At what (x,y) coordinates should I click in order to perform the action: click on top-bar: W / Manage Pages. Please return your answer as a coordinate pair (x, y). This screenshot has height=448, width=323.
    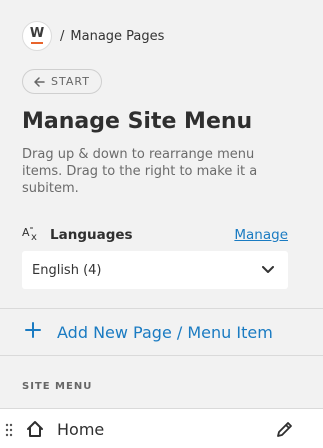
    Looking at the image, I should click on (93, 36).